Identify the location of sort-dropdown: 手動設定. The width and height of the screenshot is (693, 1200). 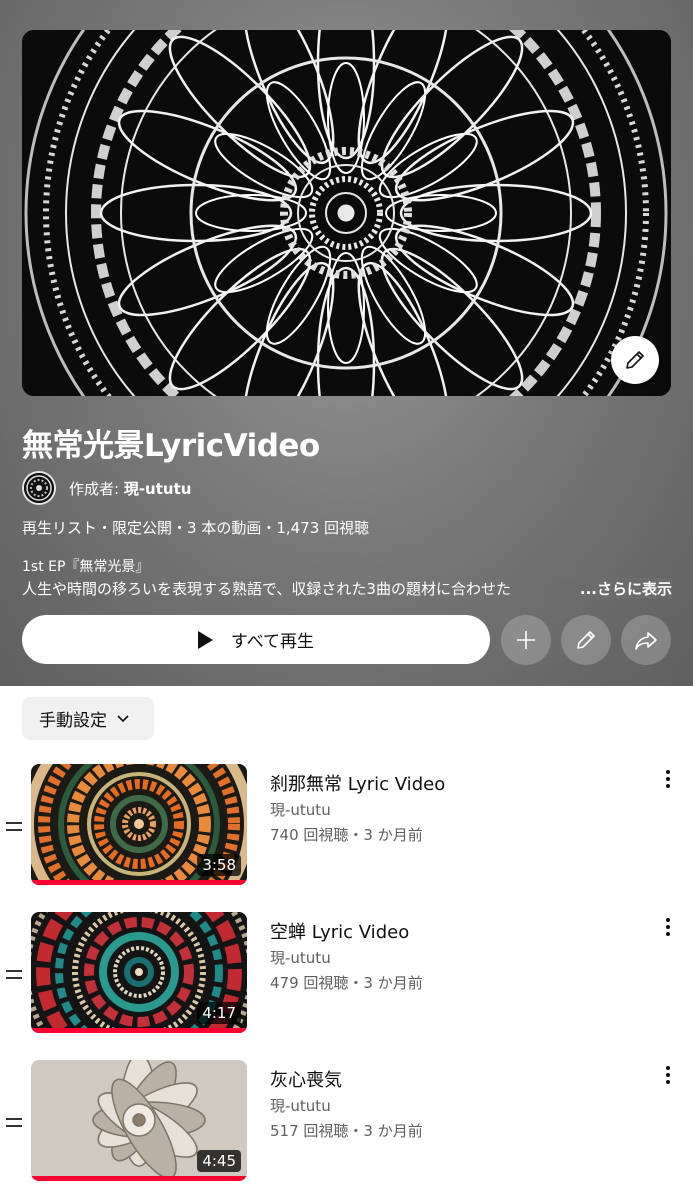
(88, 718).